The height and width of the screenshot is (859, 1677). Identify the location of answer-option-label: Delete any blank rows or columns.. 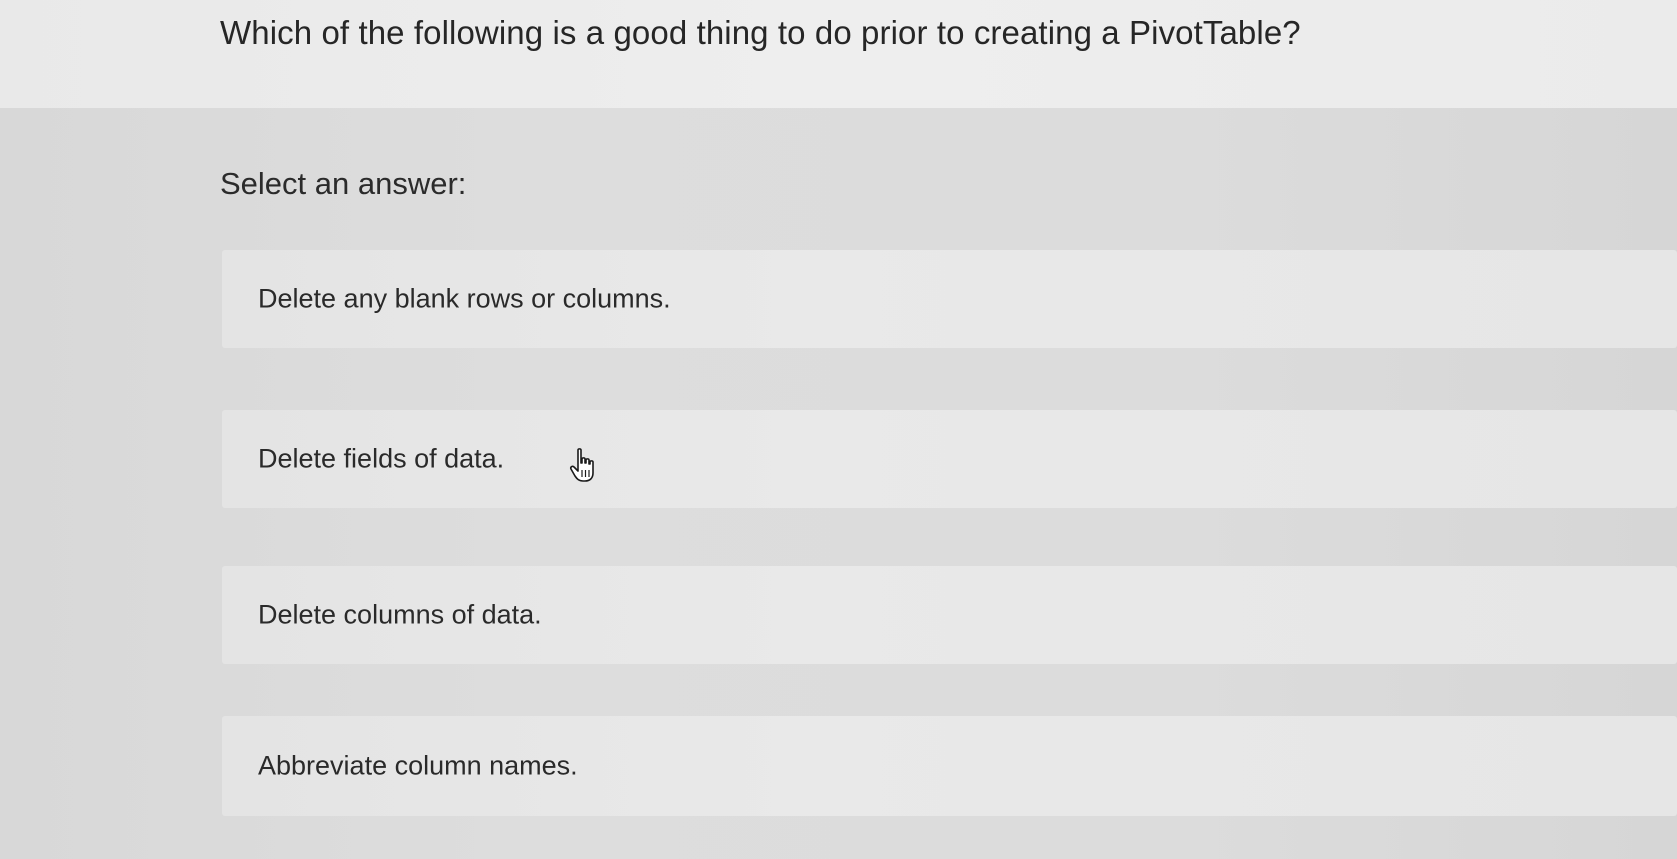
(464, 298).